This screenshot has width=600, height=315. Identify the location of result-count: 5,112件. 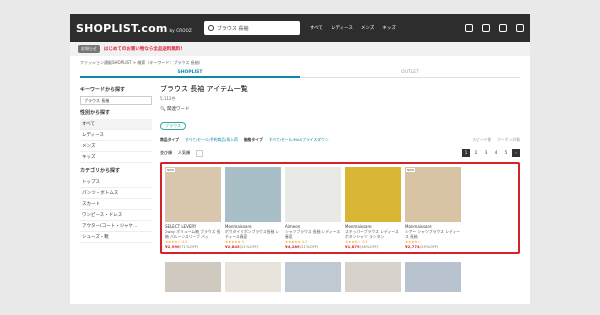
(168, 98).